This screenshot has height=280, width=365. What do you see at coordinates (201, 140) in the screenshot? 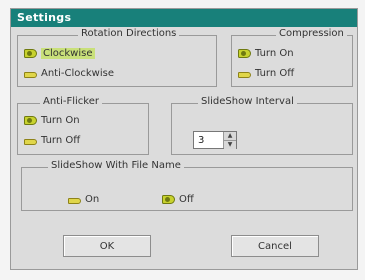
I see `slideshow-interval-value: 3` at bounding box center [201, 140].